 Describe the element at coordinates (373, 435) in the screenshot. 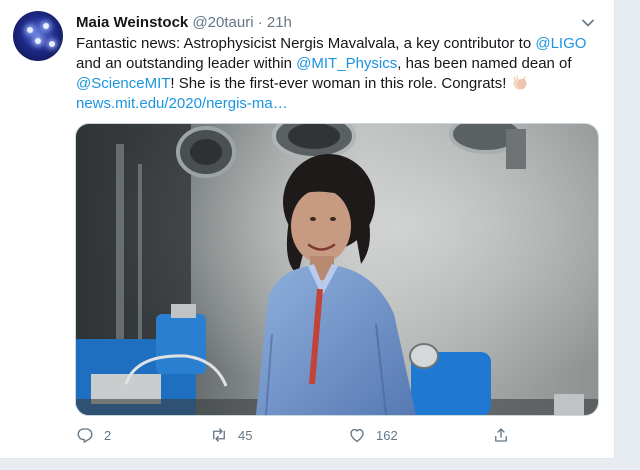

I see `like-button: 162` at that location.